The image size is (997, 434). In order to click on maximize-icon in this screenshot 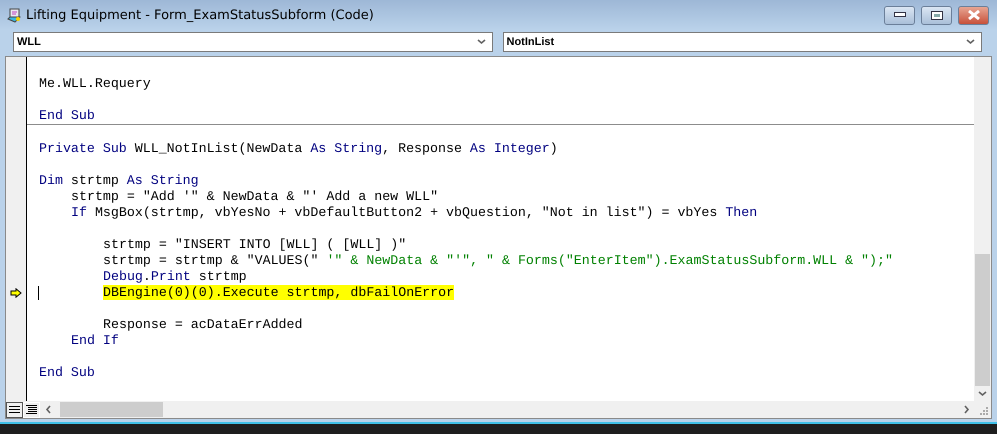, I will do `click(936, 15)`.